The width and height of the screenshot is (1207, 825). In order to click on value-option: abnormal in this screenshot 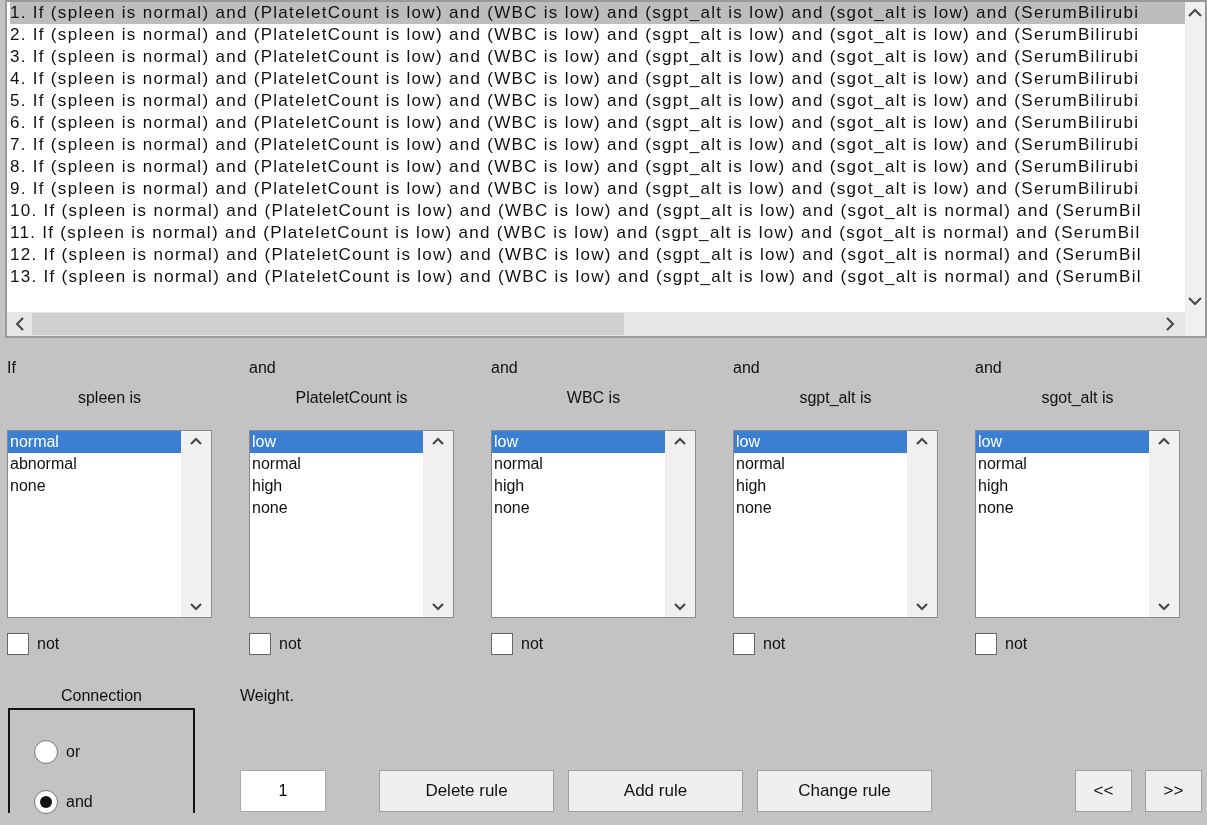, I will do `click(94, 464)`.